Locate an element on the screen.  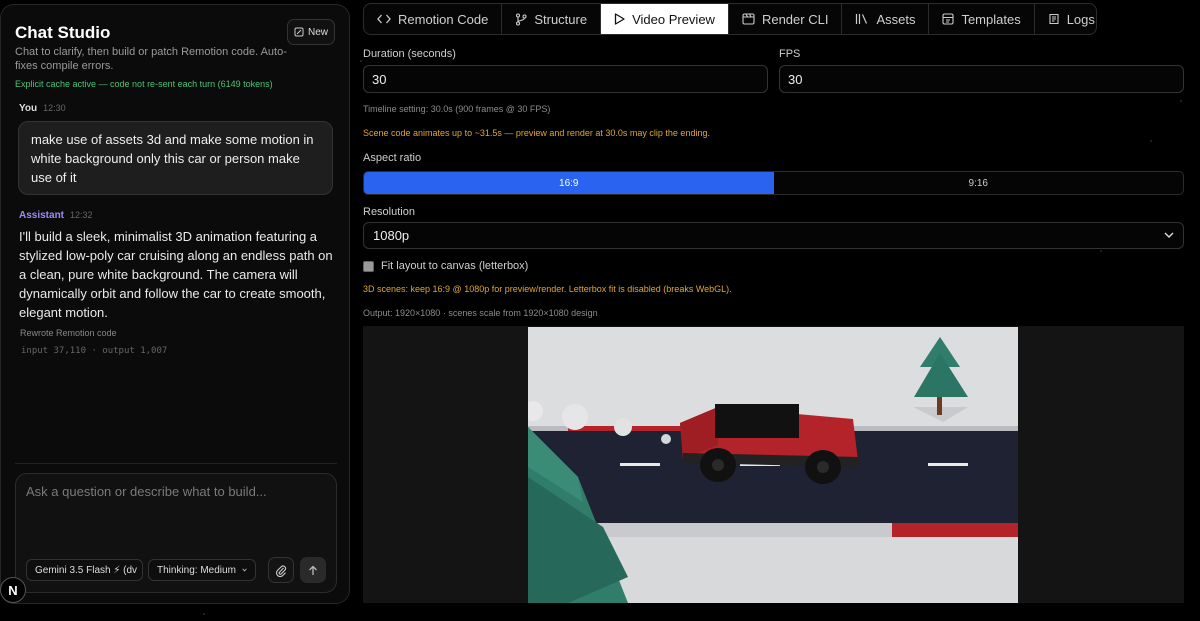
tab-label: Assets is located at coordinates (896, 19).